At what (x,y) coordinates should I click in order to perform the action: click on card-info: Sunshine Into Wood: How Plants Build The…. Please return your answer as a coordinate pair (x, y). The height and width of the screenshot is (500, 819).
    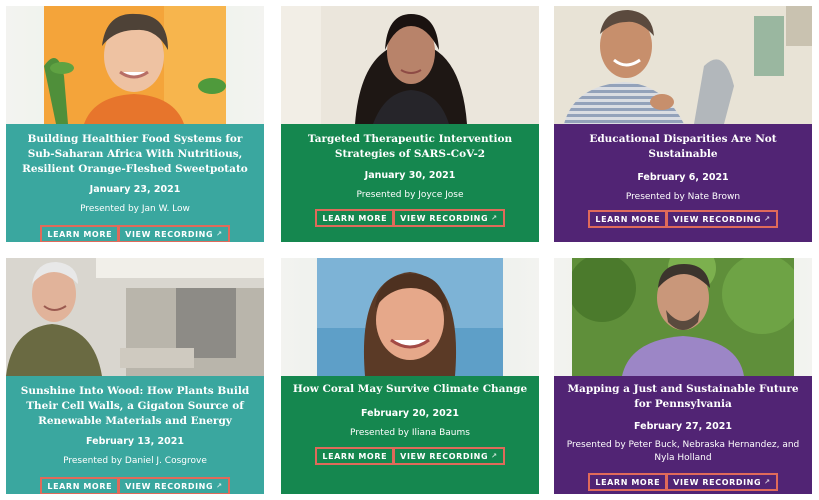
    Looking at the image, I should click on (135, 435).